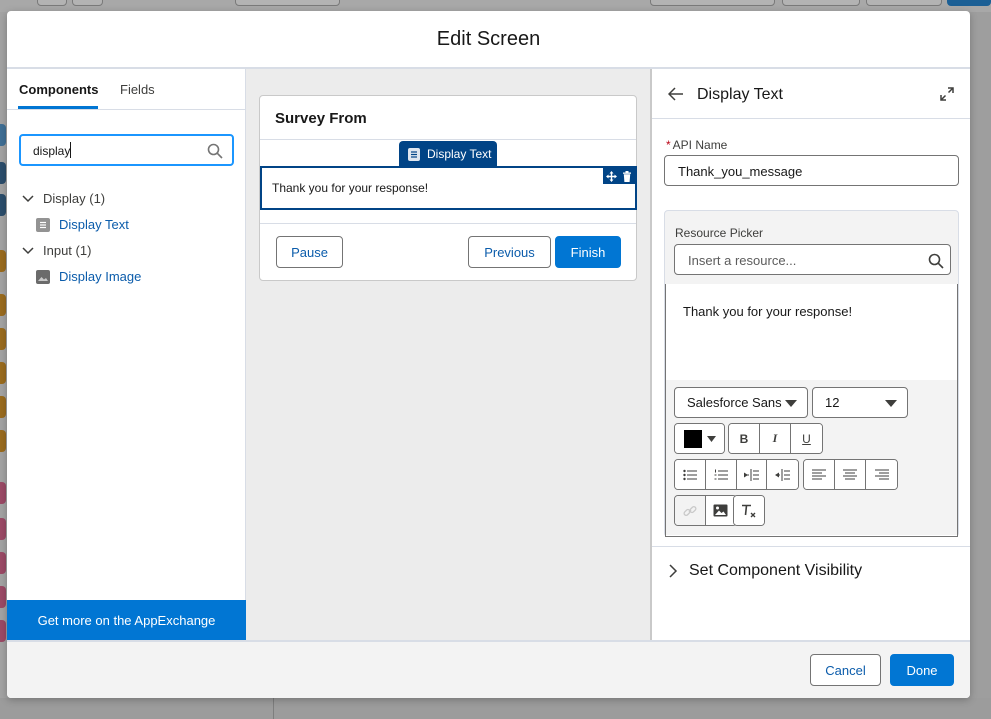  What do you see at coordinates (448, 139) in the screenshot?
I see `divider` at bounding box center [448, 139].